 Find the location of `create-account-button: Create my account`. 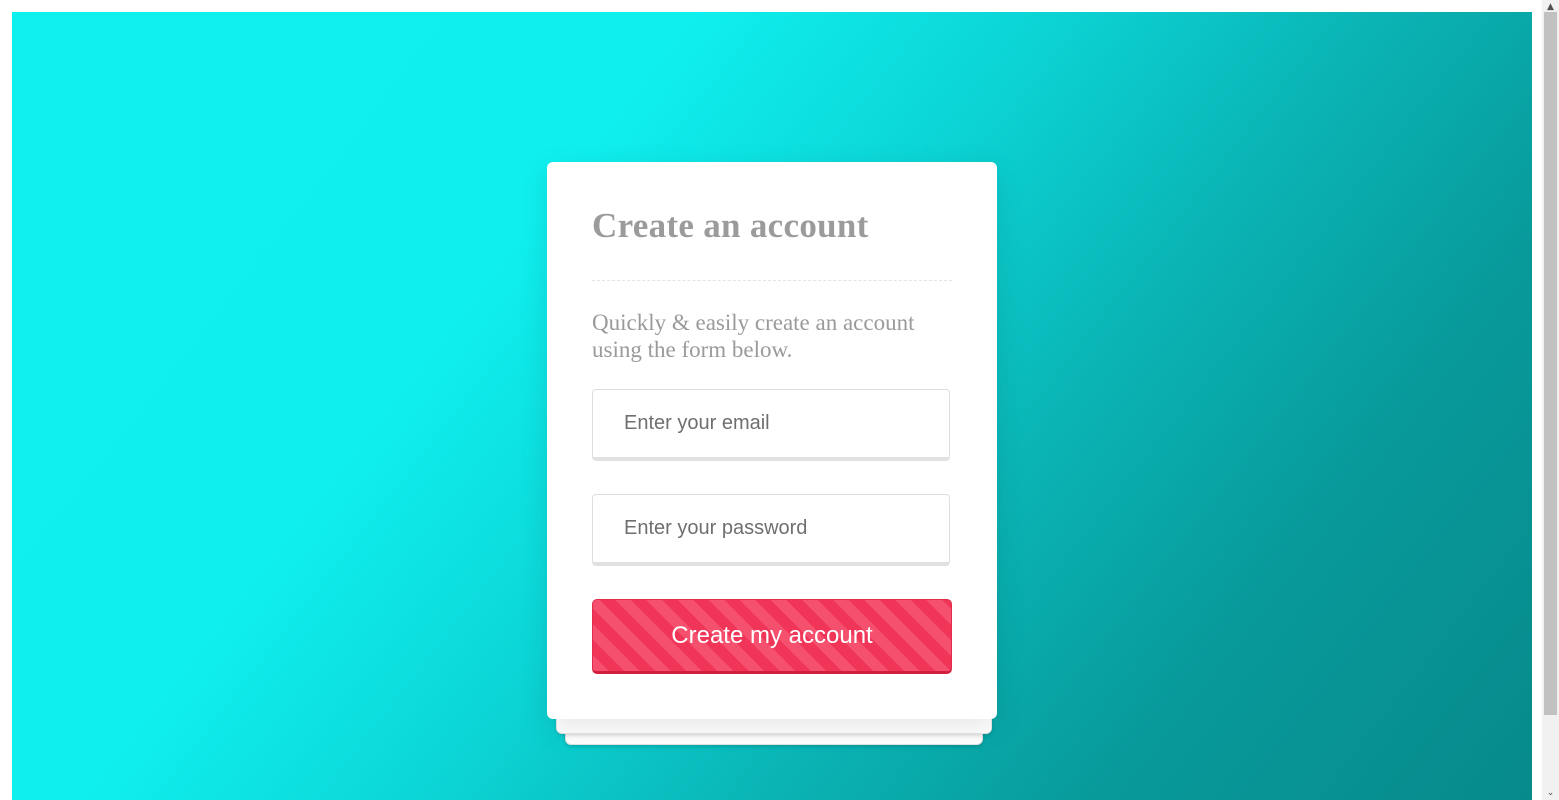

create-account-button: Create my account is located at coordinates (772, 636).